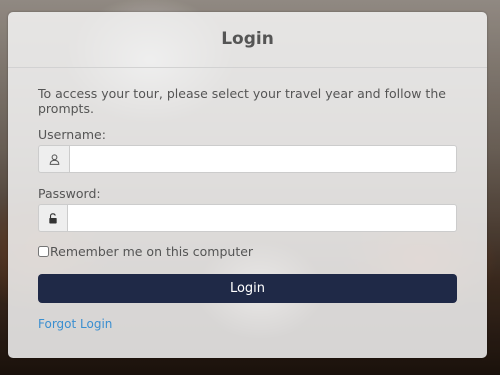 This screenshot has height=375, width=500. I want to click on card-header: Login, so click(247, 40).